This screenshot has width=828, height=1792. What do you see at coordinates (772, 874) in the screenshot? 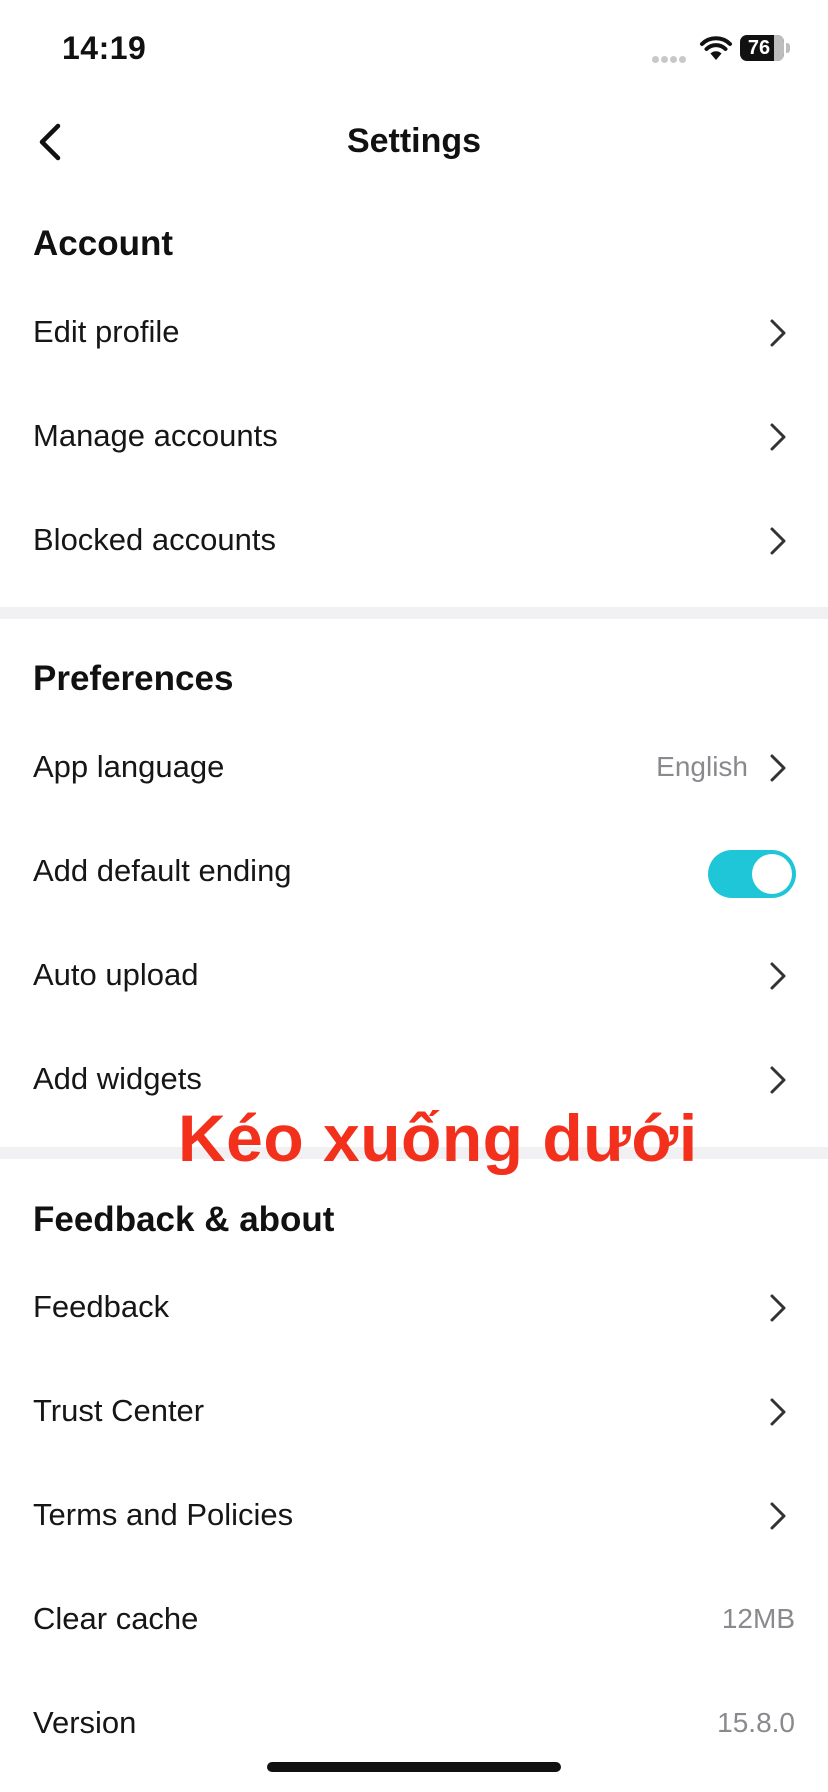
I see `toggle-knob` at bounding box center [772, 874].